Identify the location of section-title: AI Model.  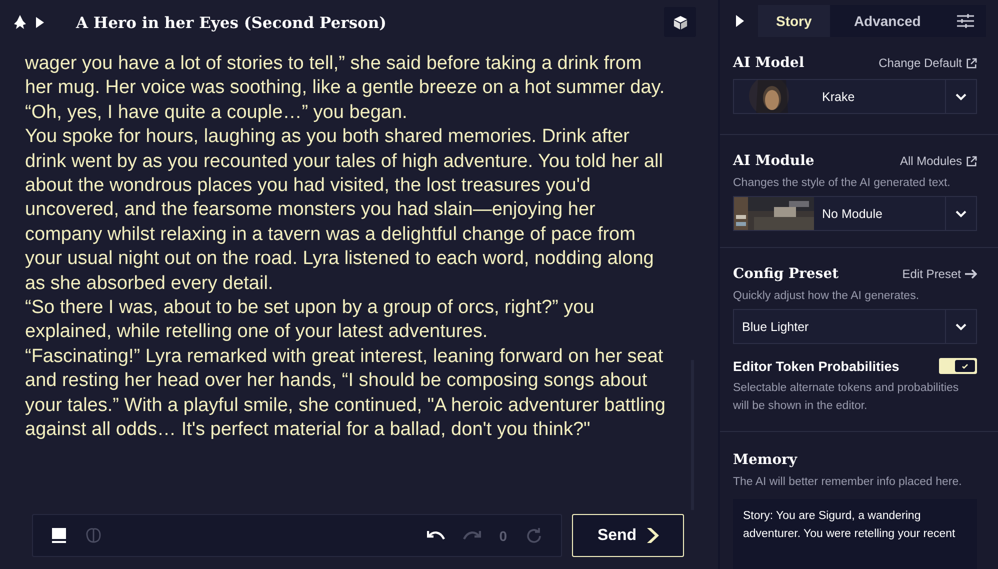
(768, 63).